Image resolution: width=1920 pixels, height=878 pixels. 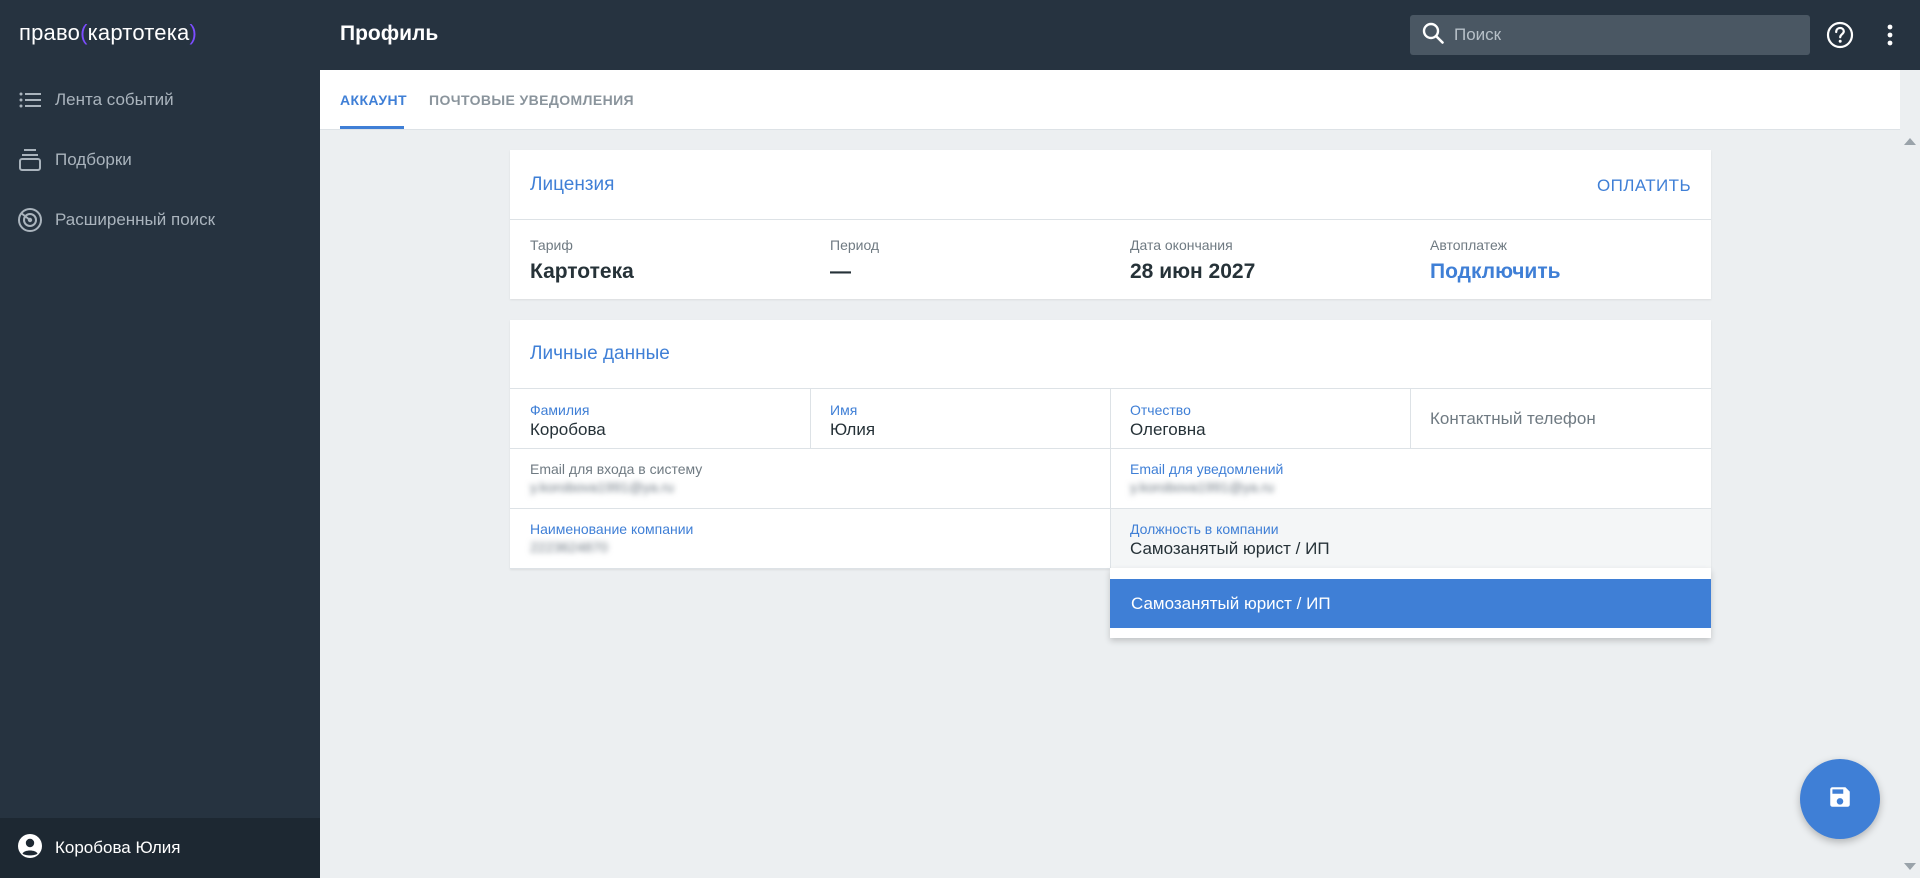 What do you see at coordinates (572, 184) in the screenshot?
I see `license-title: Лицензия` at bounding box center [572, 184].